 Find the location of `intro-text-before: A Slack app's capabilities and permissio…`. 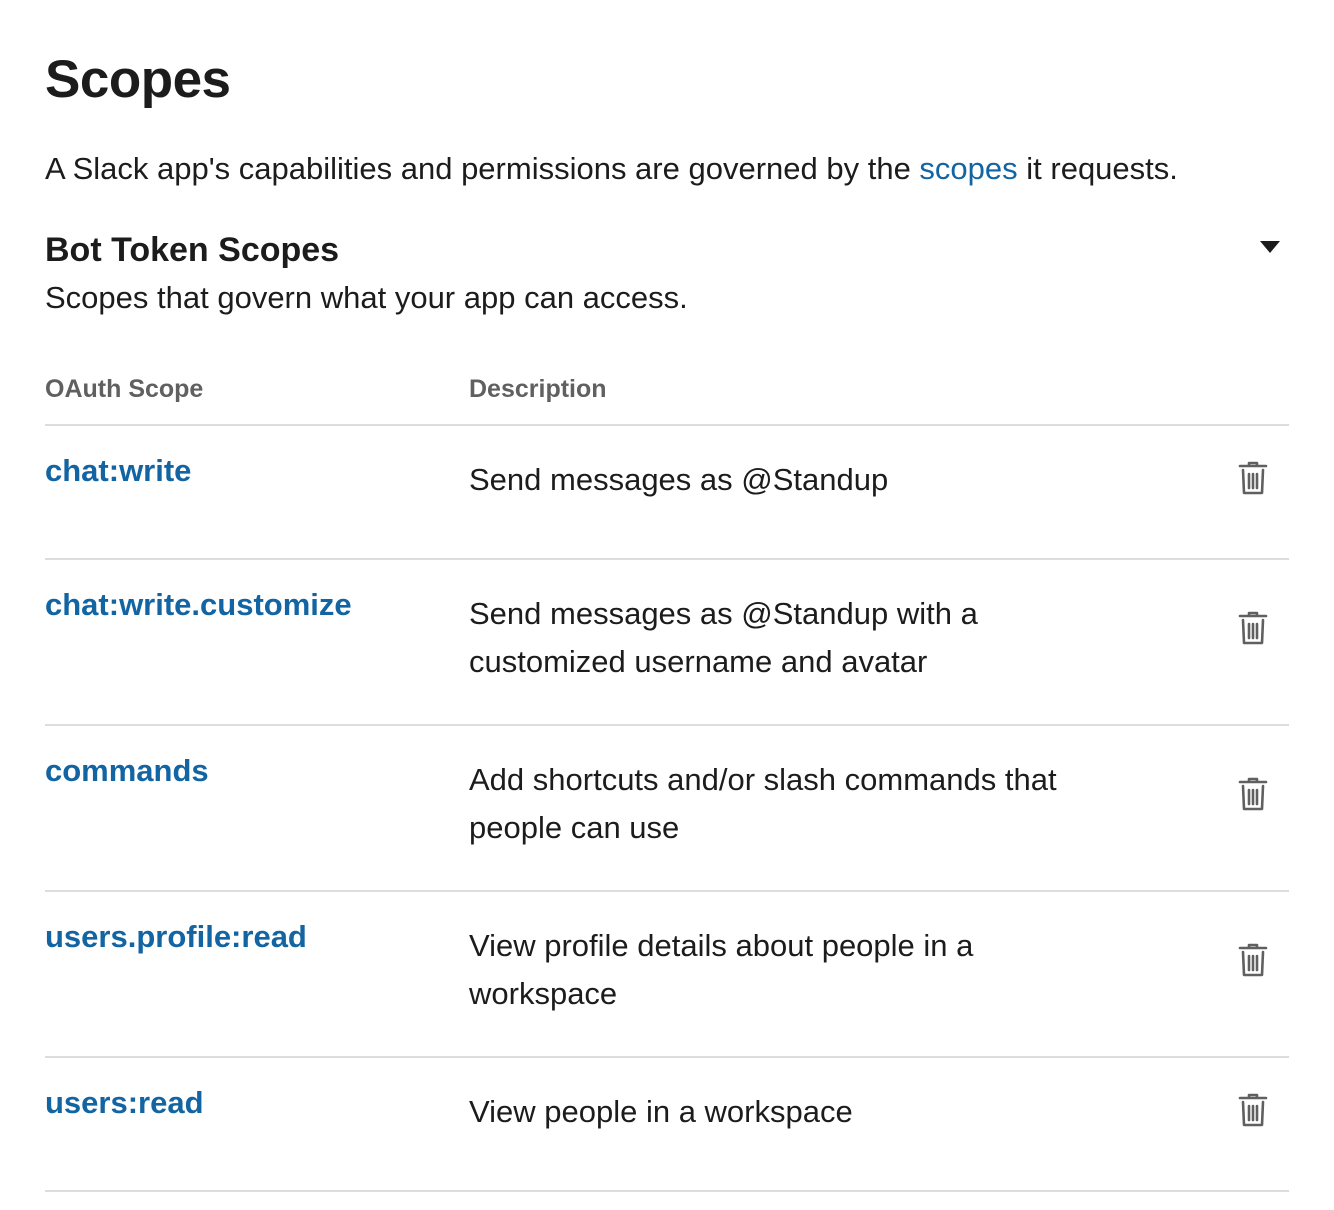

intro-text-before: A Slack app's capabilities and permissio… is located at coordinates (482, 168).